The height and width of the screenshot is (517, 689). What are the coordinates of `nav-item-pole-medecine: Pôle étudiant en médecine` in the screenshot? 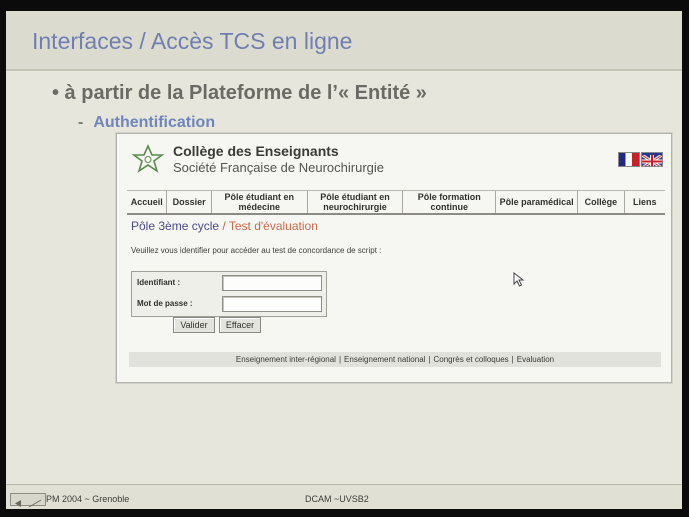 It's located at (260, 202).